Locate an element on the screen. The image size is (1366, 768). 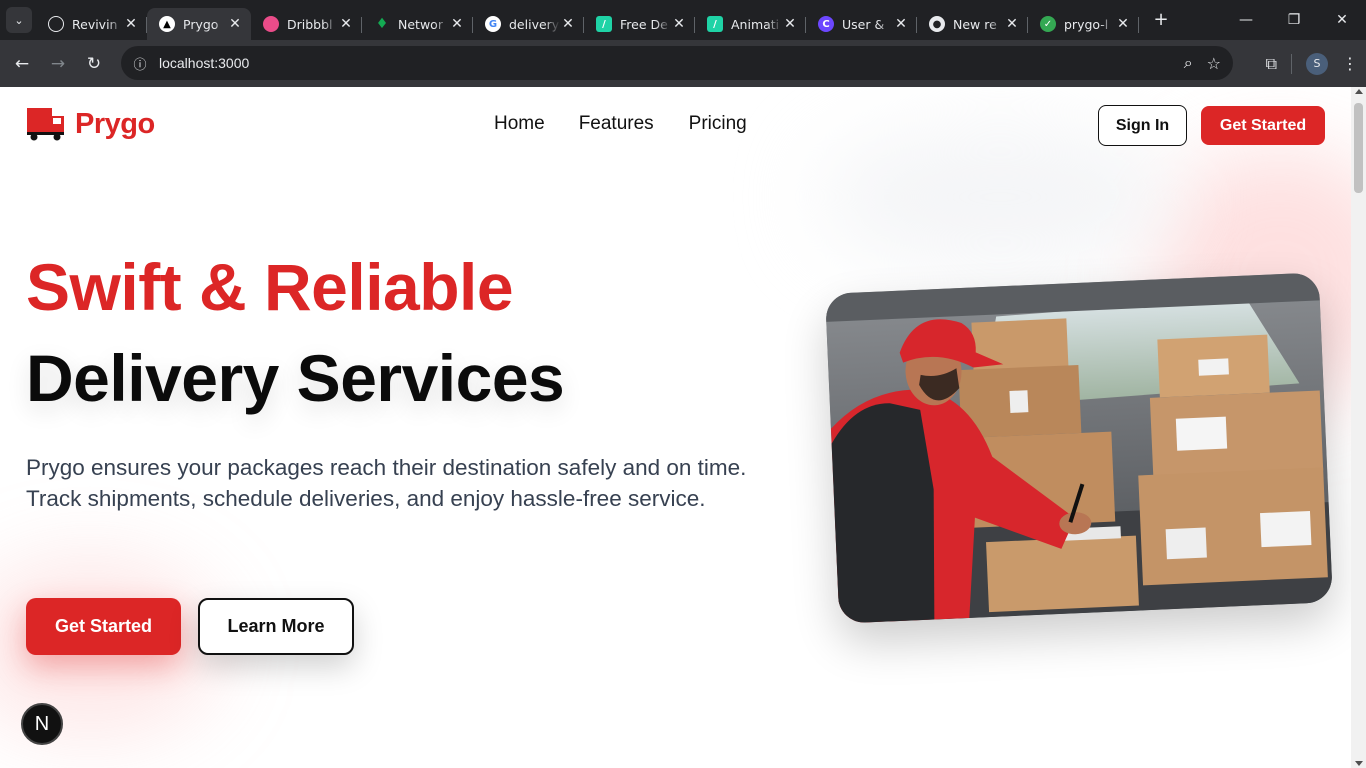
restore-icon: ❐ is located at coordinates (1294, 20).